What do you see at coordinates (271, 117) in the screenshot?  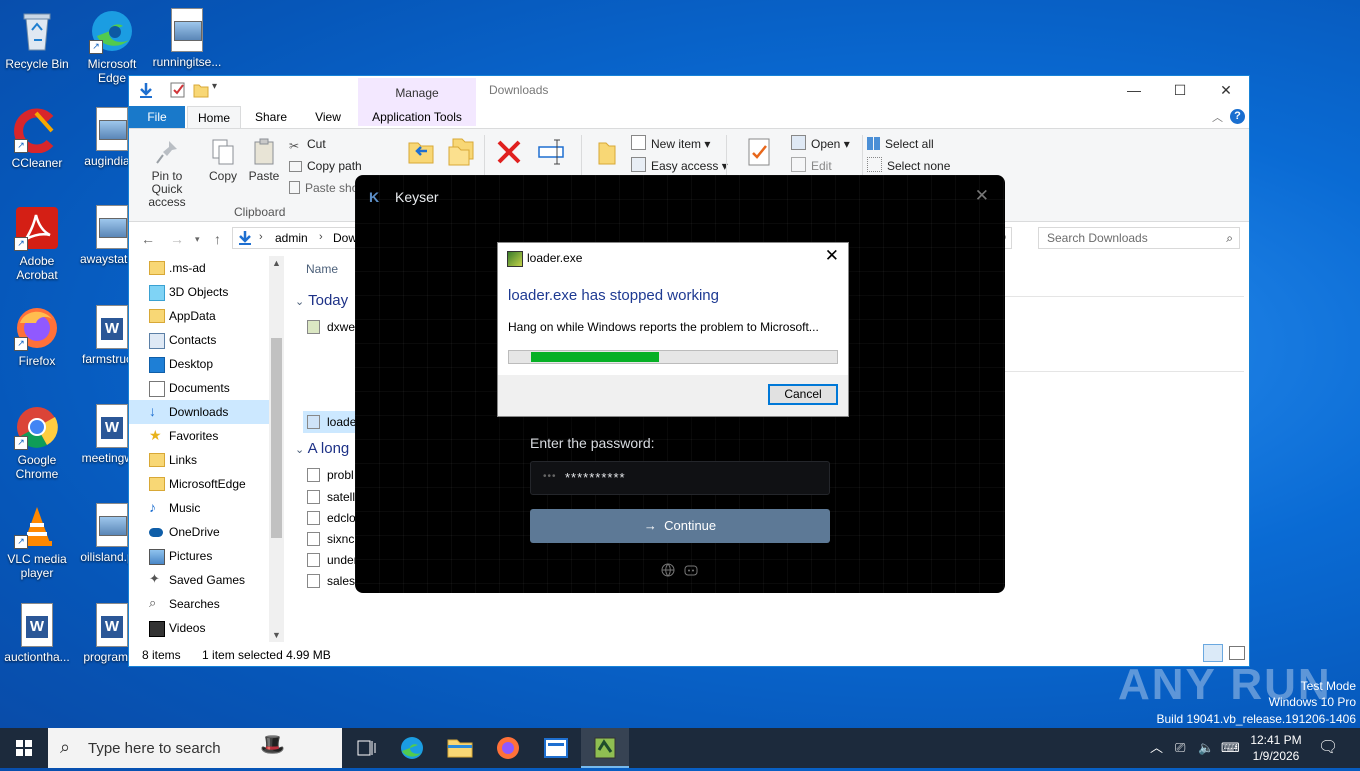 I see `tab-share: Share` at bounding box center [271, 117].